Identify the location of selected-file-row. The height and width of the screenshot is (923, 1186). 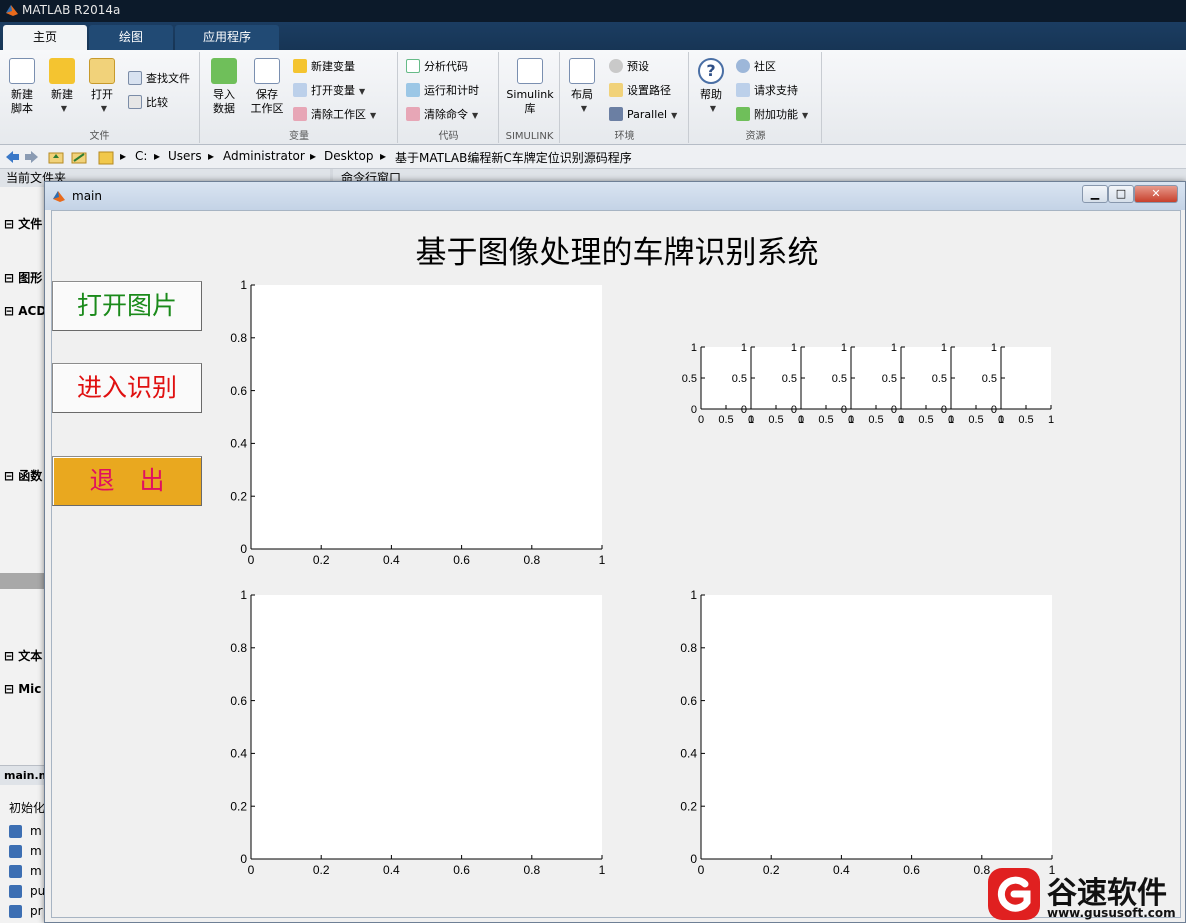
(22, 581).